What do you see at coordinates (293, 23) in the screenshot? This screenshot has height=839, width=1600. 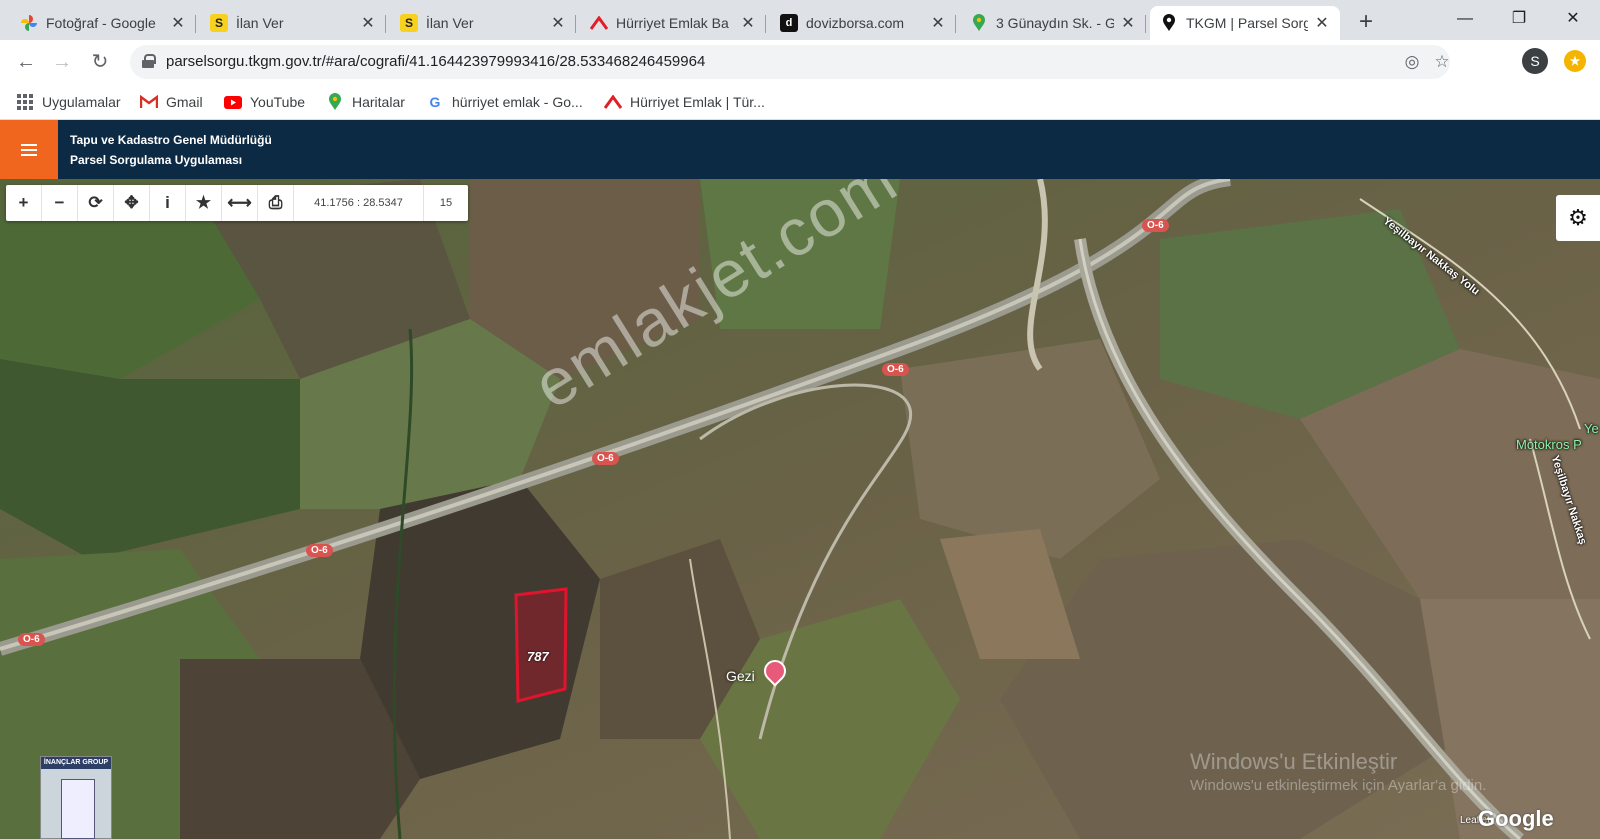 I see `browser-tab-ilan-ver-1: S İlan Ver ✕` at bounding box center [293, 23].